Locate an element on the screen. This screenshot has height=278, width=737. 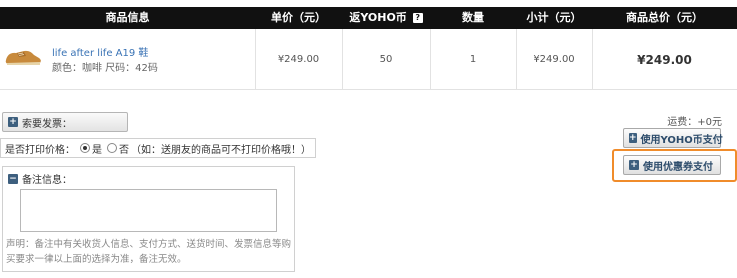
use-coupon-button: + 使用优惠券支付 is located at coordinates (672, 165).